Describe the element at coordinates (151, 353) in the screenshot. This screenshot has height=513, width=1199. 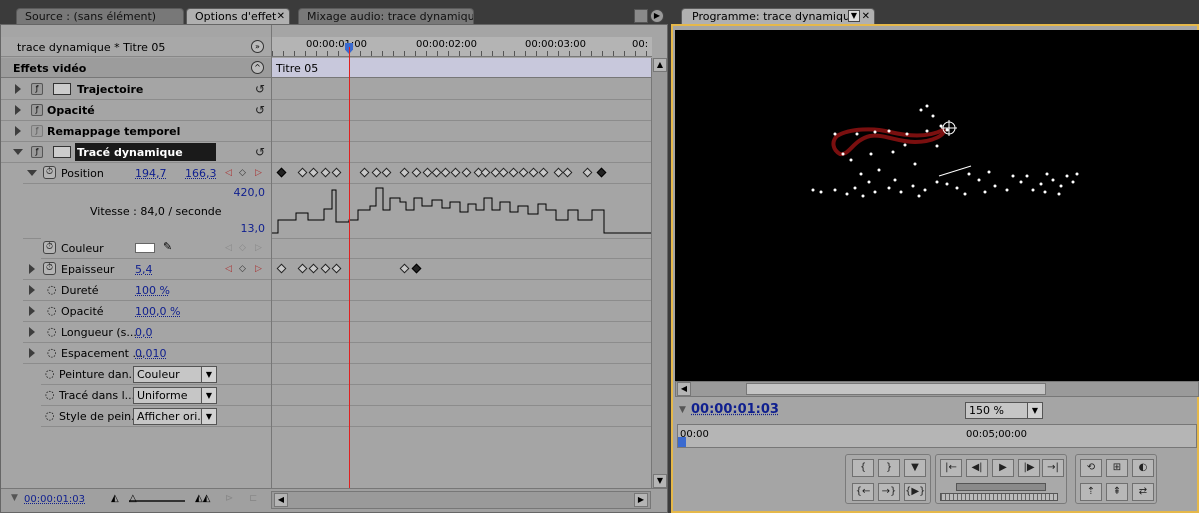
I see `espacement-value: 0,010` at that location.